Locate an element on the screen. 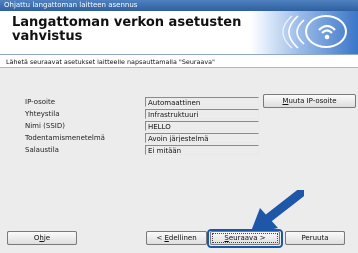  encryption-value: Ei mitään is located at coordinates (202, 150).